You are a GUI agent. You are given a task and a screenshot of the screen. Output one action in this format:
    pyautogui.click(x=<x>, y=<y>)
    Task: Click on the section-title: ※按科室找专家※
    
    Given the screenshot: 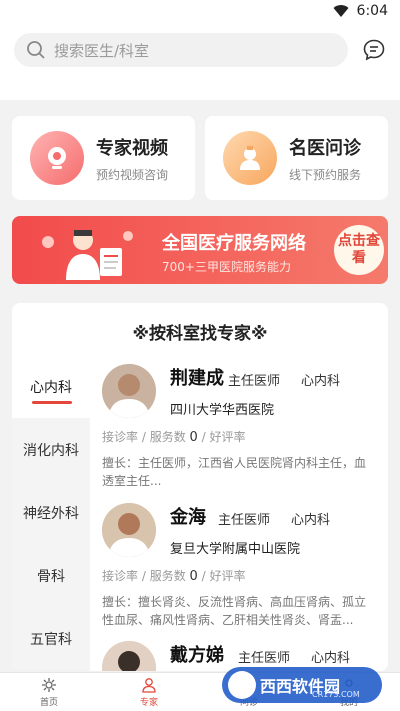 What is the action you would take?
    pyautogui.click(x=200, y=334)
    